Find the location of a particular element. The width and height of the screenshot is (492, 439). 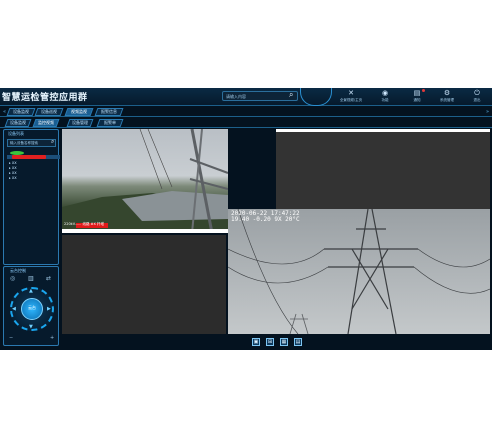

device-tree-panel: 设备列表 输入设备名称搜索 ⌕ ▸ XX ▸ XX ▸ XX ▸ XX is located at coordinates (31, 197).